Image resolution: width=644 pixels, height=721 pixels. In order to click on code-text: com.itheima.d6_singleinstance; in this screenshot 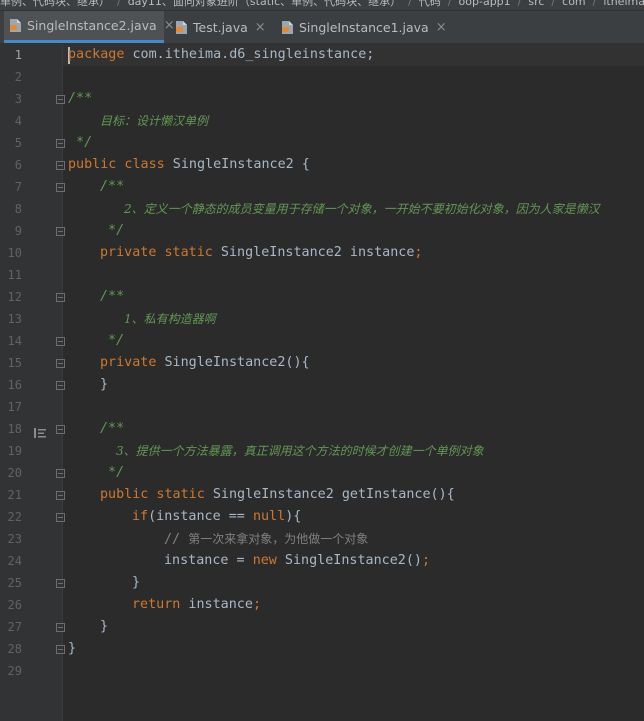, I will do `click(249, 54)`.